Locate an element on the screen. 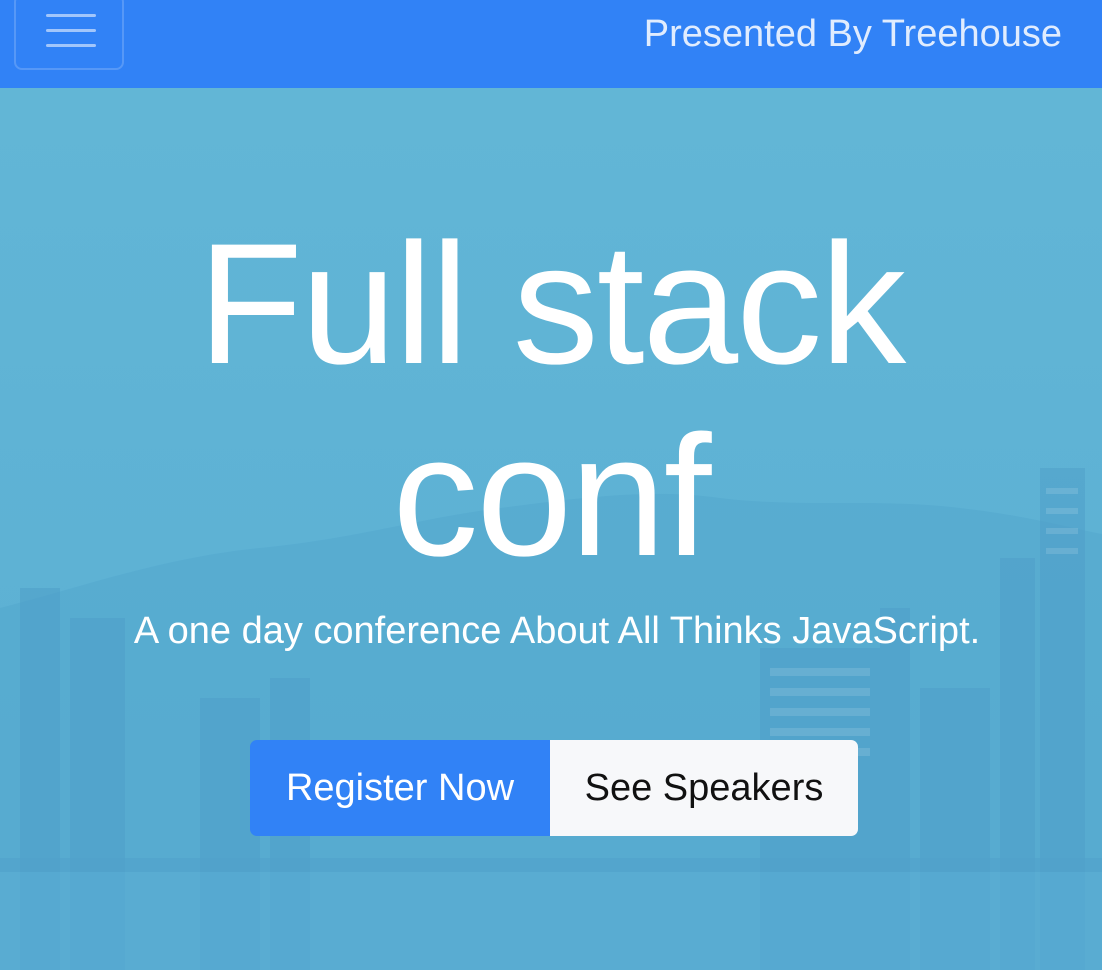 This screenshot has width=1102, height=970. hero-button-group: Register Now See Speakers is located at coordinates (554, 788).